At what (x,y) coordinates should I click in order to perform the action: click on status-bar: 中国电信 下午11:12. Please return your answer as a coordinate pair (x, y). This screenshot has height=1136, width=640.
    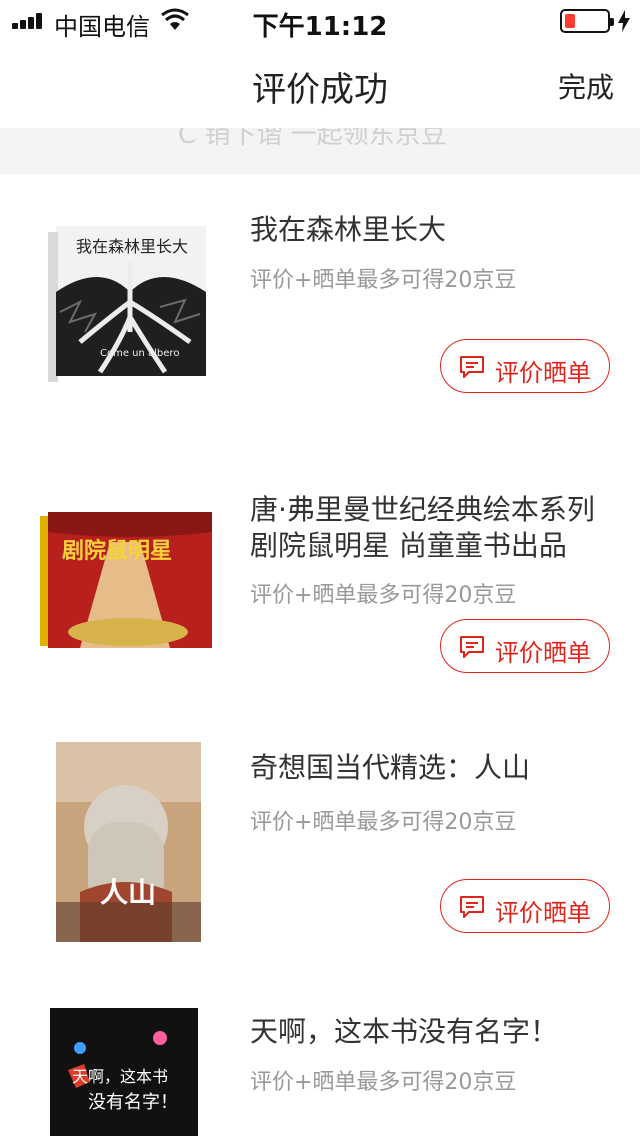
    Looking at the image, I should click on (320, 21).